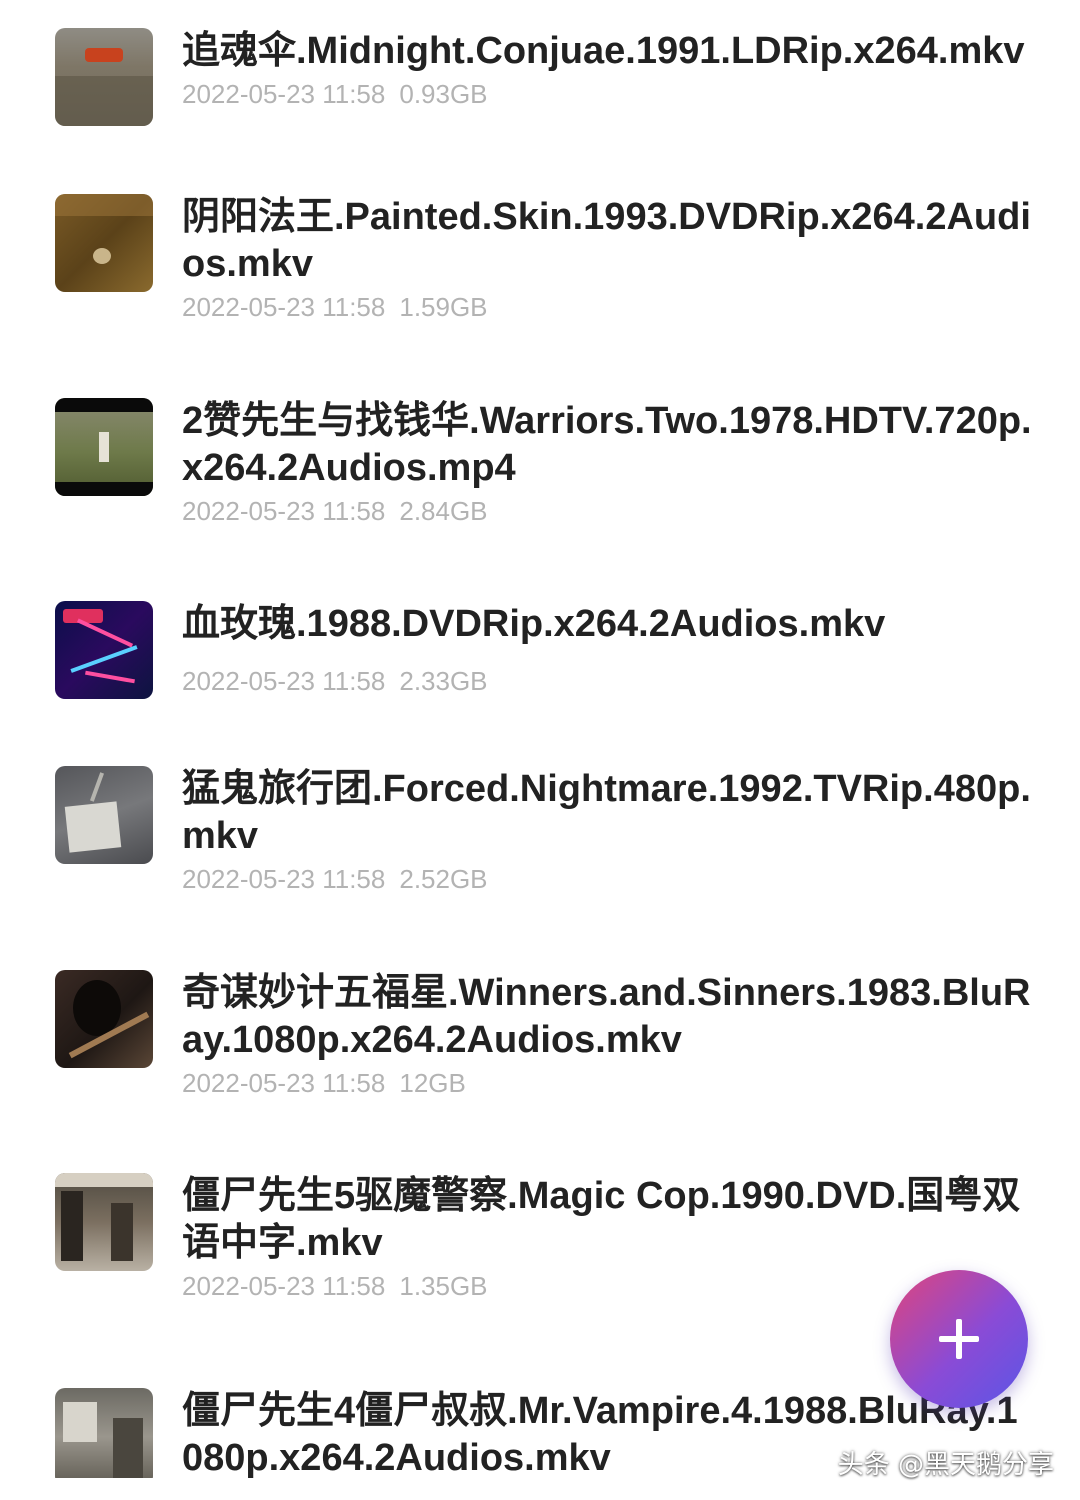  Describe the element at coordinates (607, 681) in the screenshot. I see `file-meta: 2022-05-23 11:58 2.33GB` at that location.